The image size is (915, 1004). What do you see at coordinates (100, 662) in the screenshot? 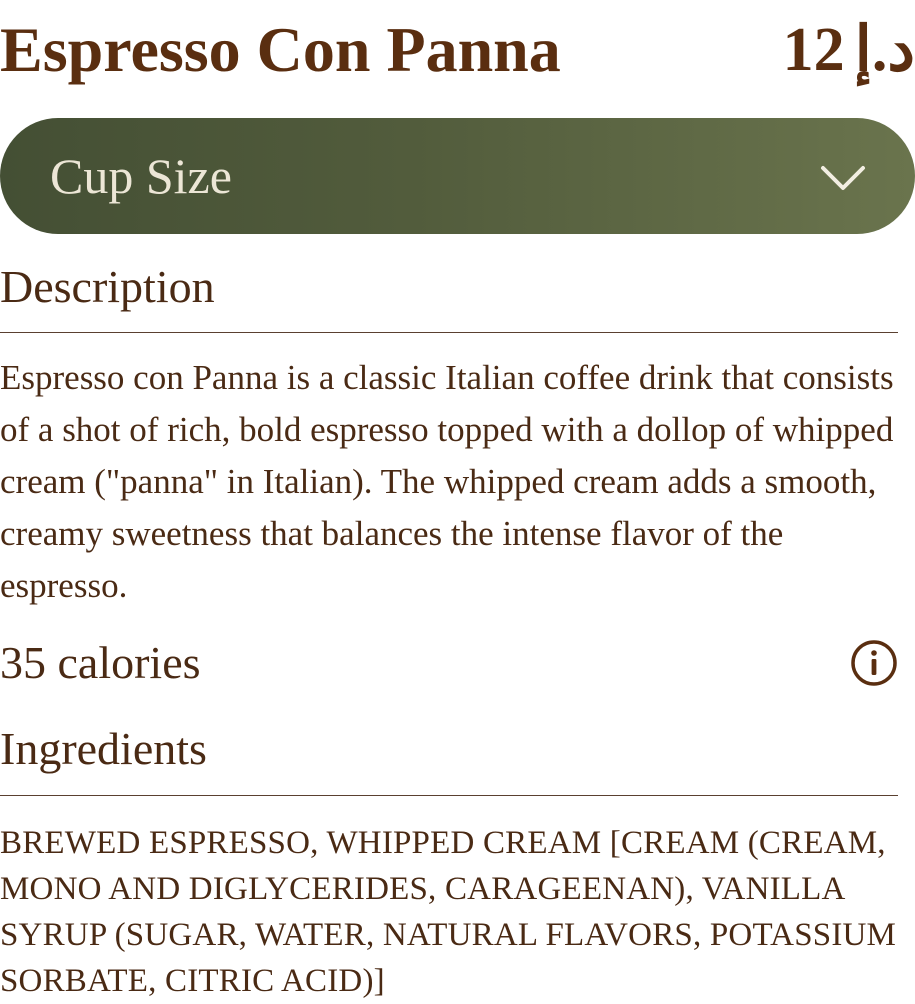
I see `calories-value: 35 calories` at bounding box center [100, 662].